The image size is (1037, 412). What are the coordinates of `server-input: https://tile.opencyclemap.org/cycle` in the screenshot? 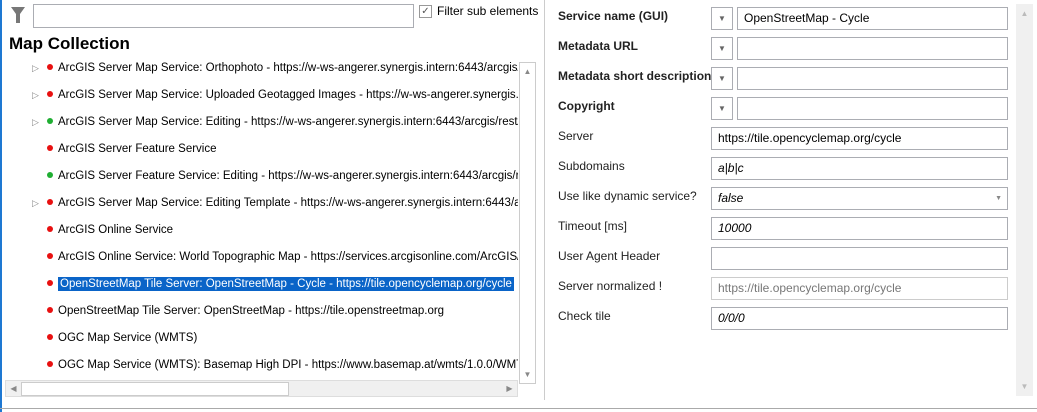 It's located at (859, 138).